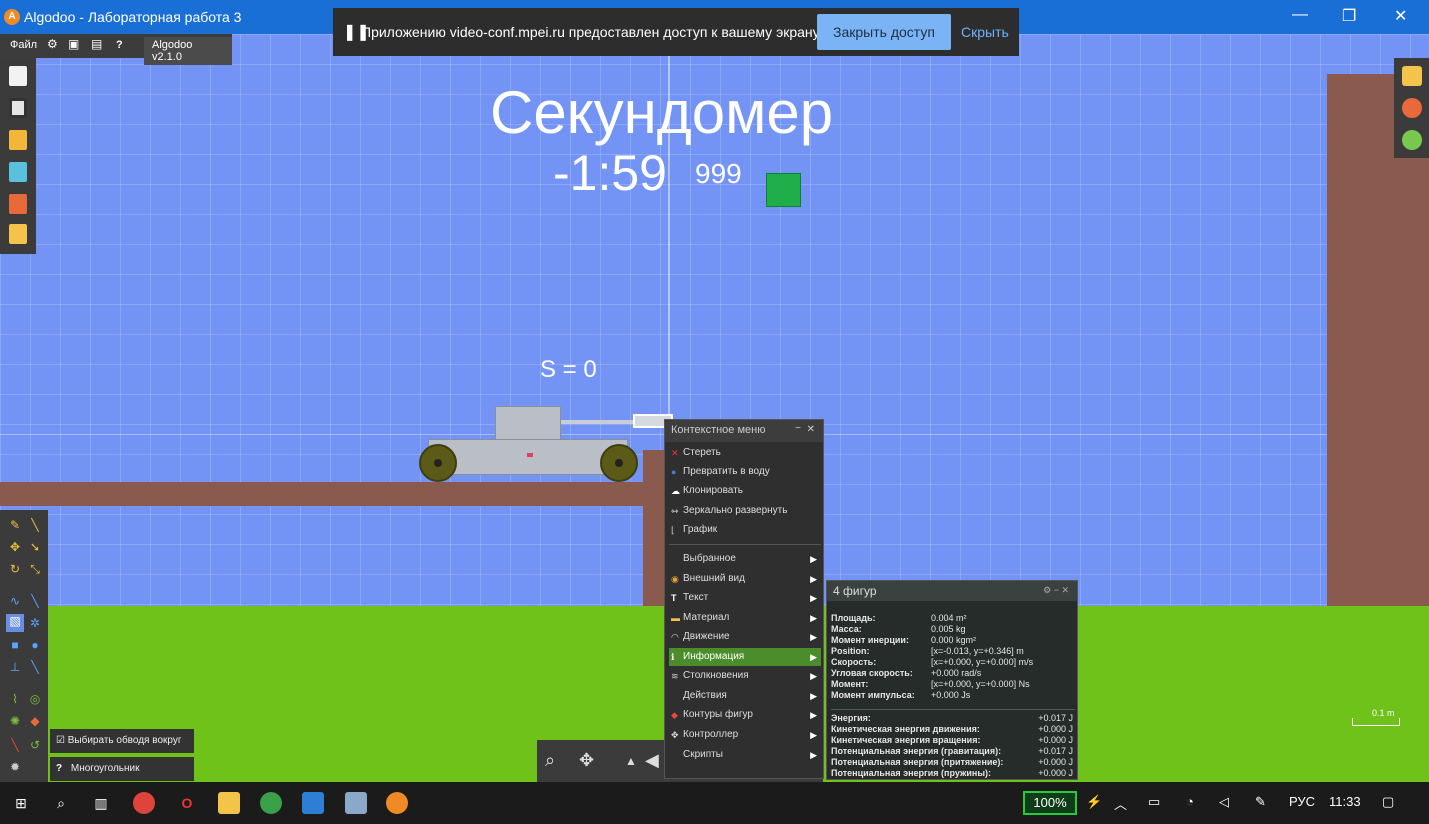  I want to click on material-icon: ▬, so click(675, 618).